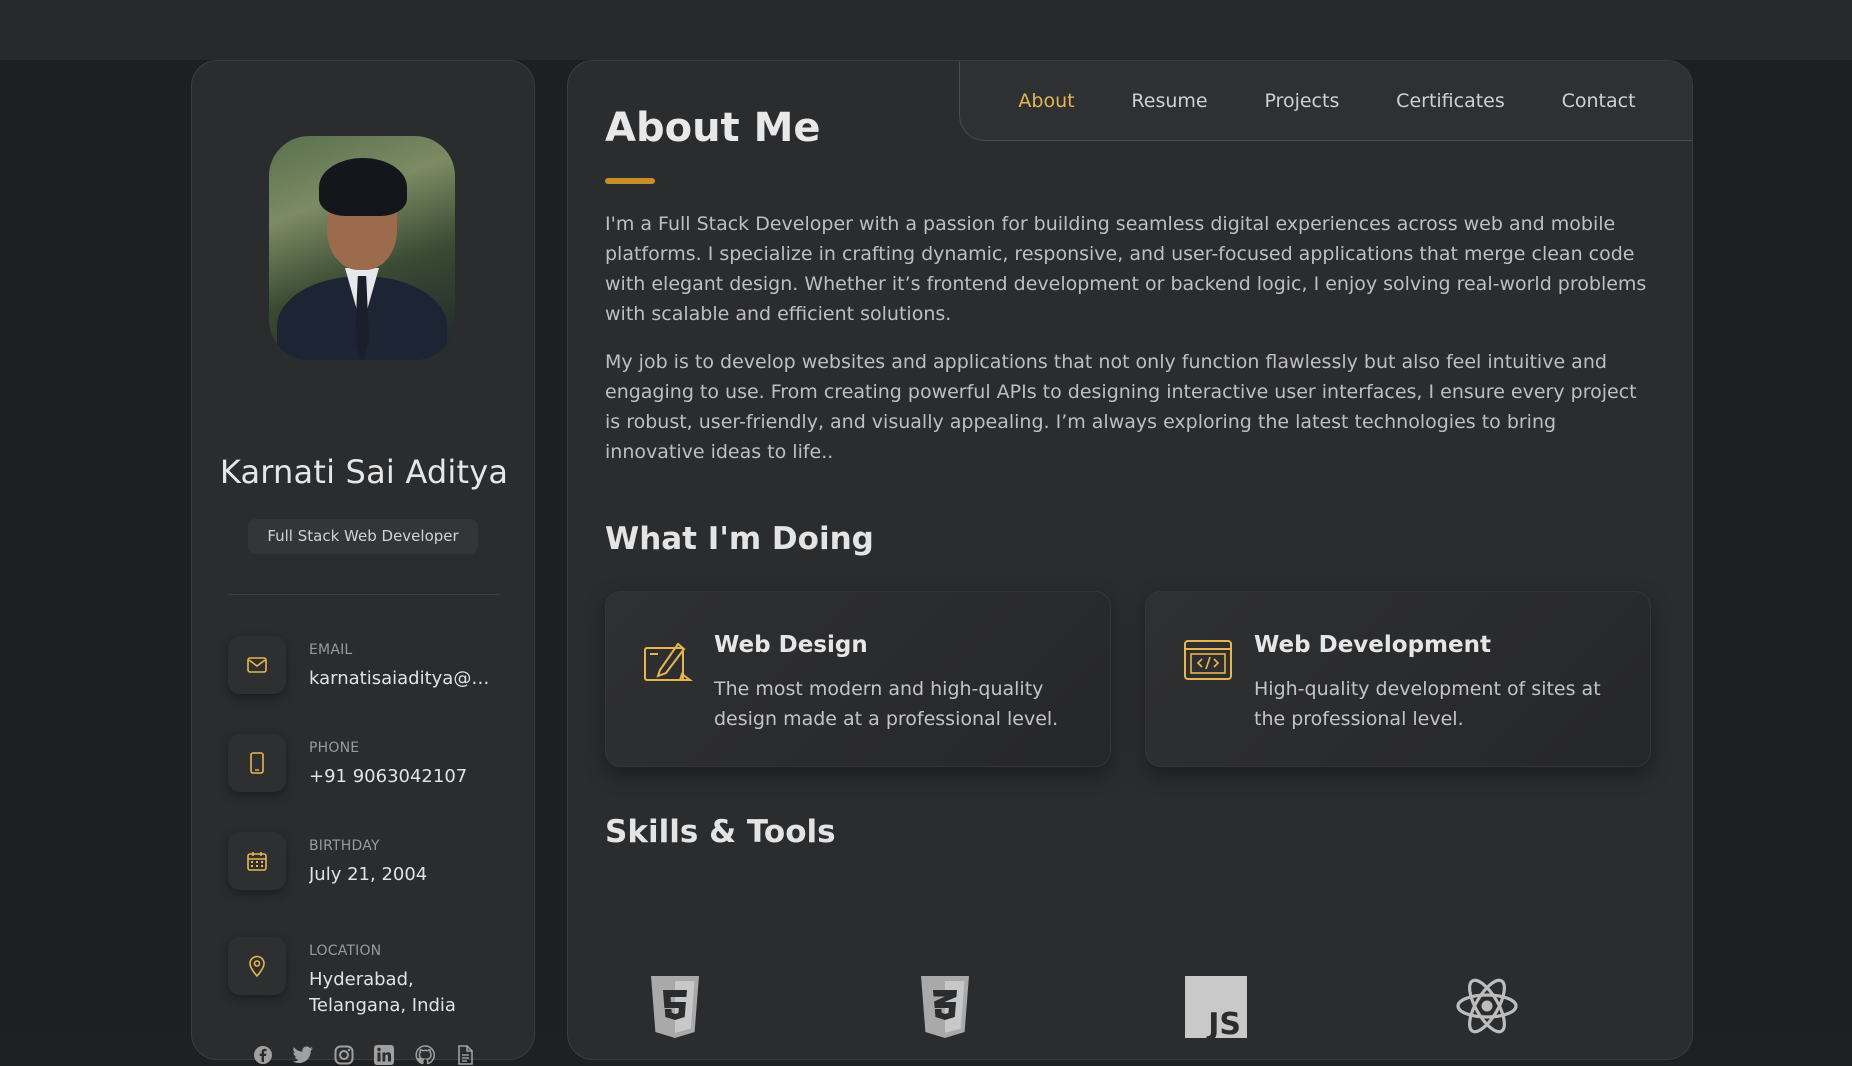  What do you see at coordinates (1046, 101) in the screenshot?
I see `nav-about: About` at bounding box center [1046, 101].